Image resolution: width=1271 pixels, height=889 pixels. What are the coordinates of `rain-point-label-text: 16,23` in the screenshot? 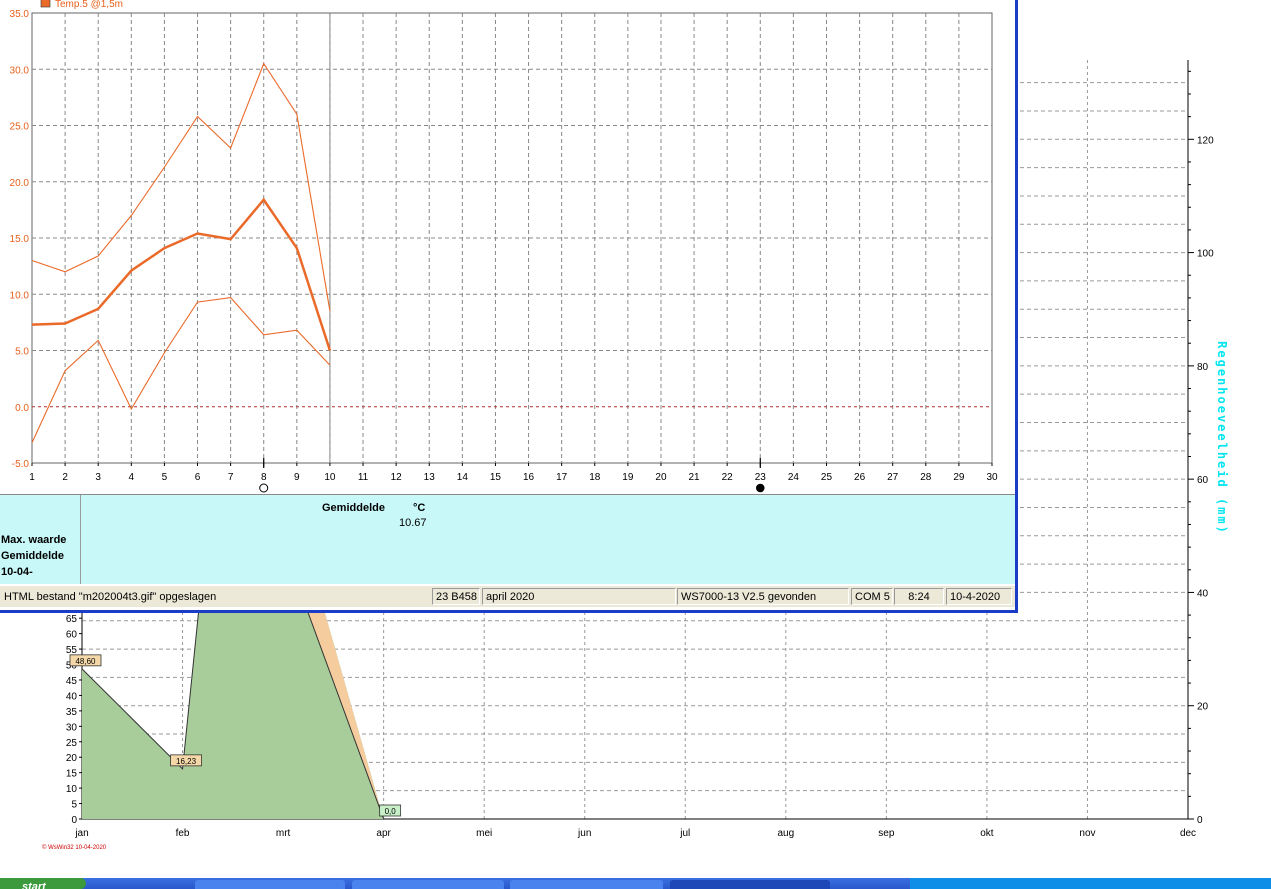 It's located at (186, 761).